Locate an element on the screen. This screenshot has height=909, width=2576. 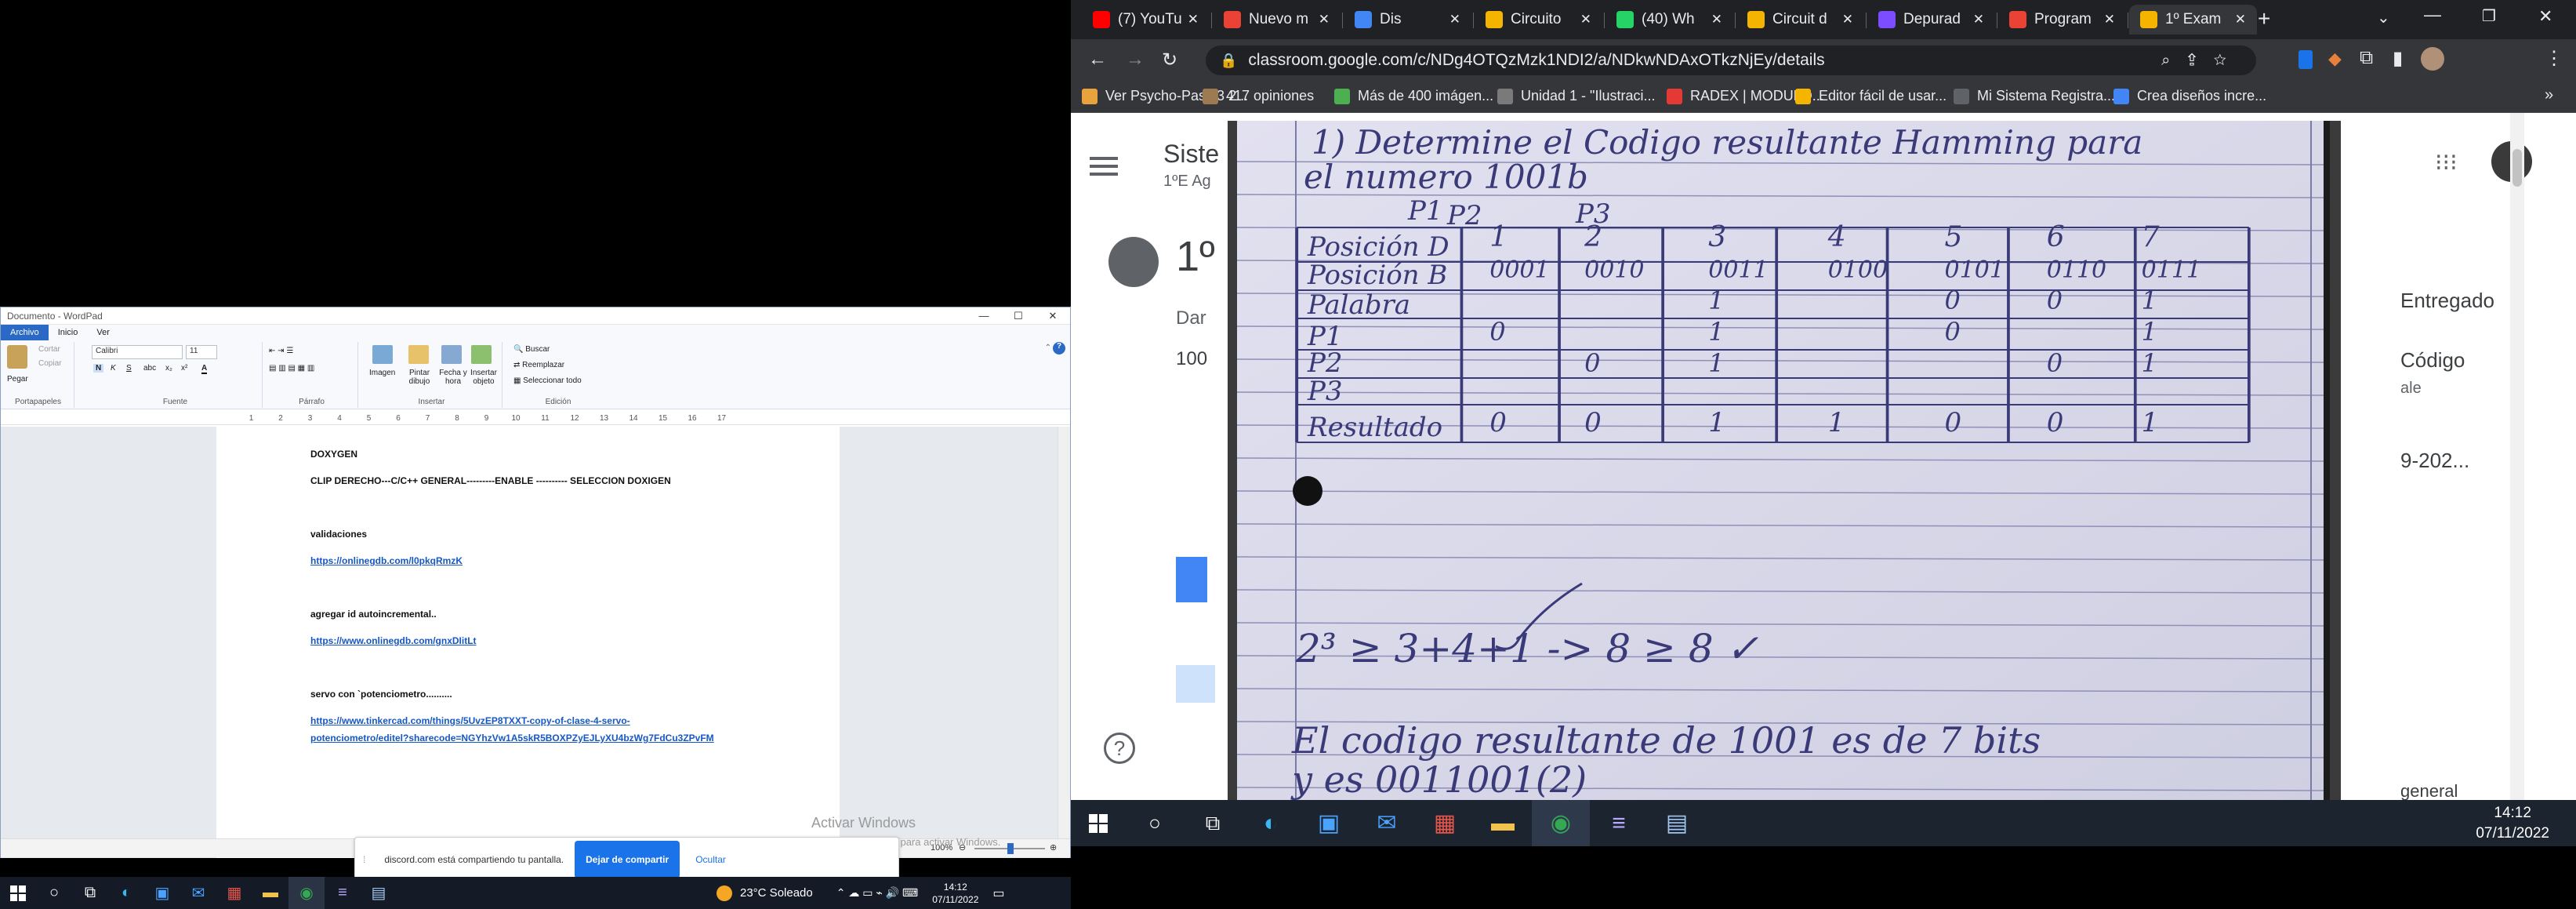
object-icon is located at coordinates (482, 354).